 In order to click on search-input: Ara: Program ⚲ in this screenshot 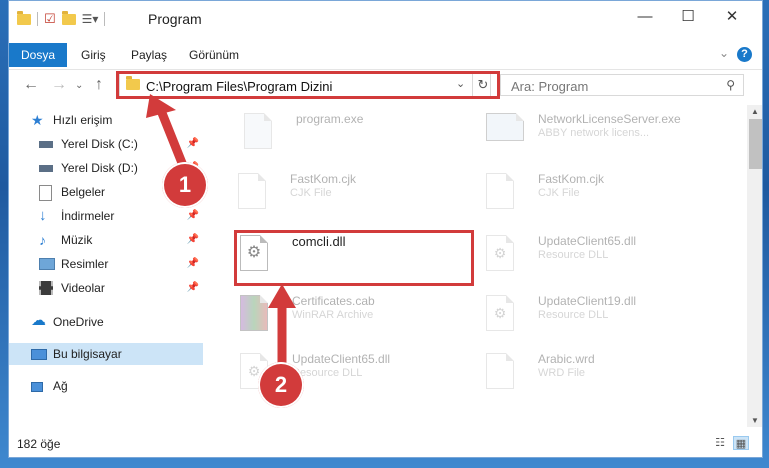, I will do `click(622, 85)`.